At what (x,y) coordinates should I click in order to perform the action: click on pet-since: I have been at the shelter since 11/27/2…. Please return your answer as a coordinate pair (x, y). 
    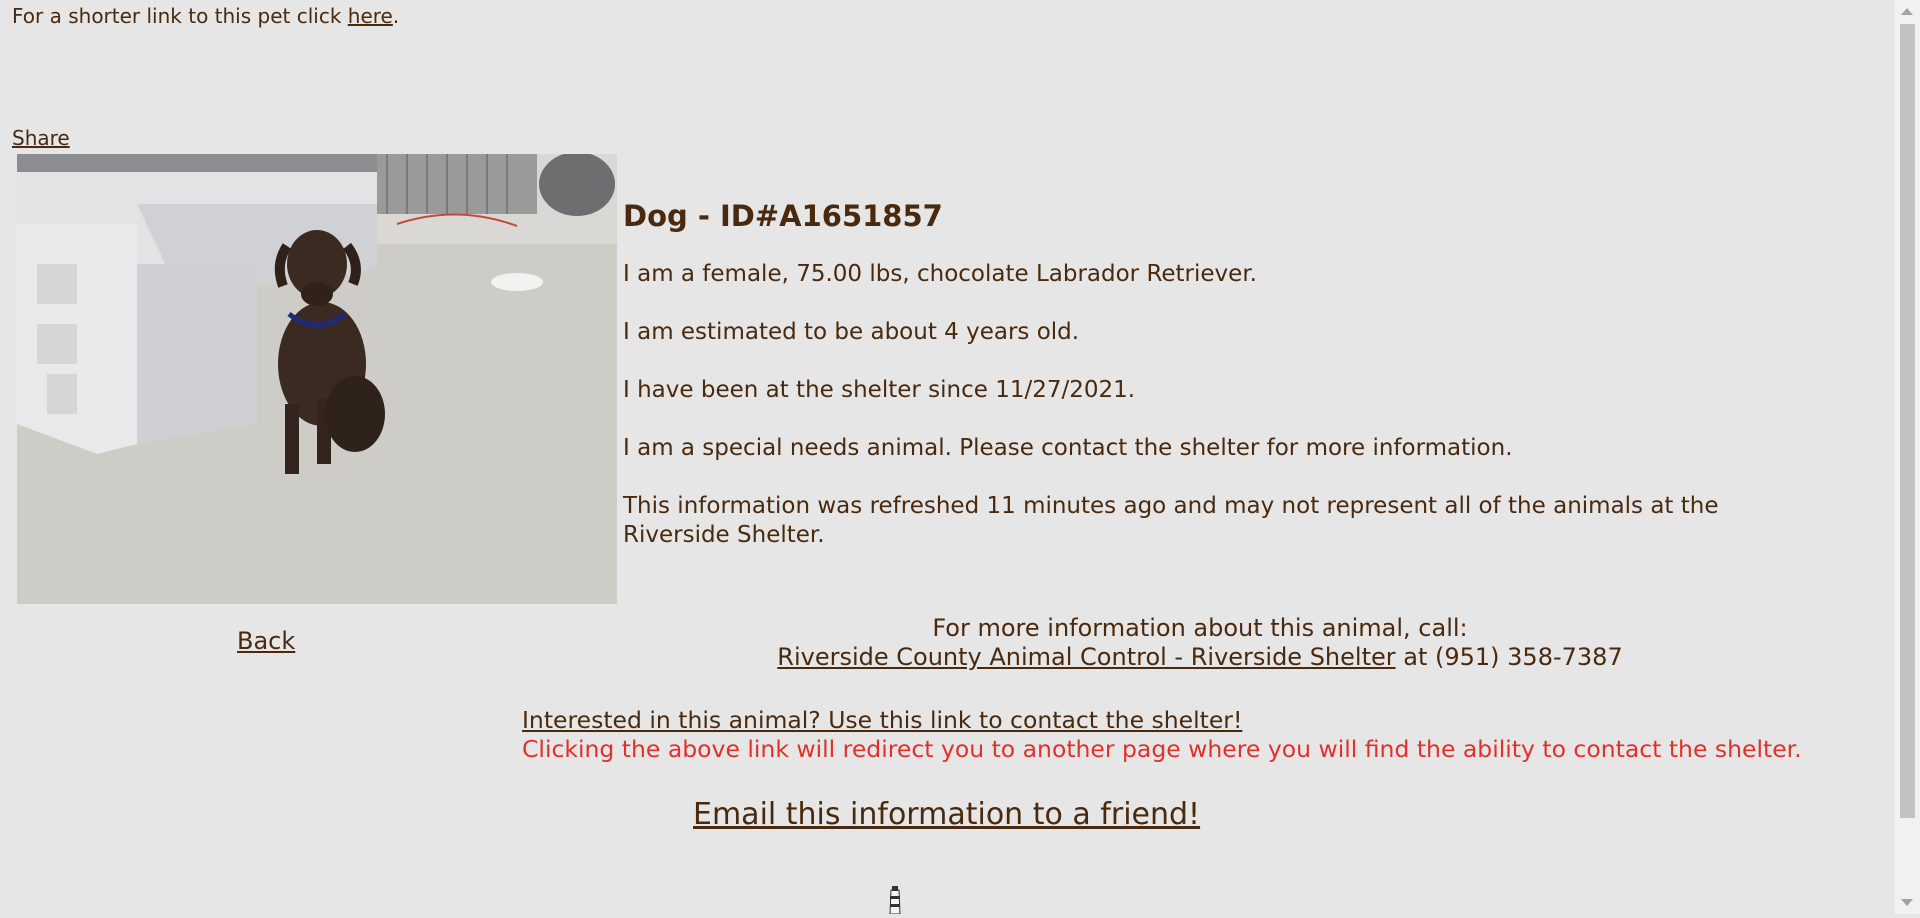
    Looking at the image, I should click on (879, 390).